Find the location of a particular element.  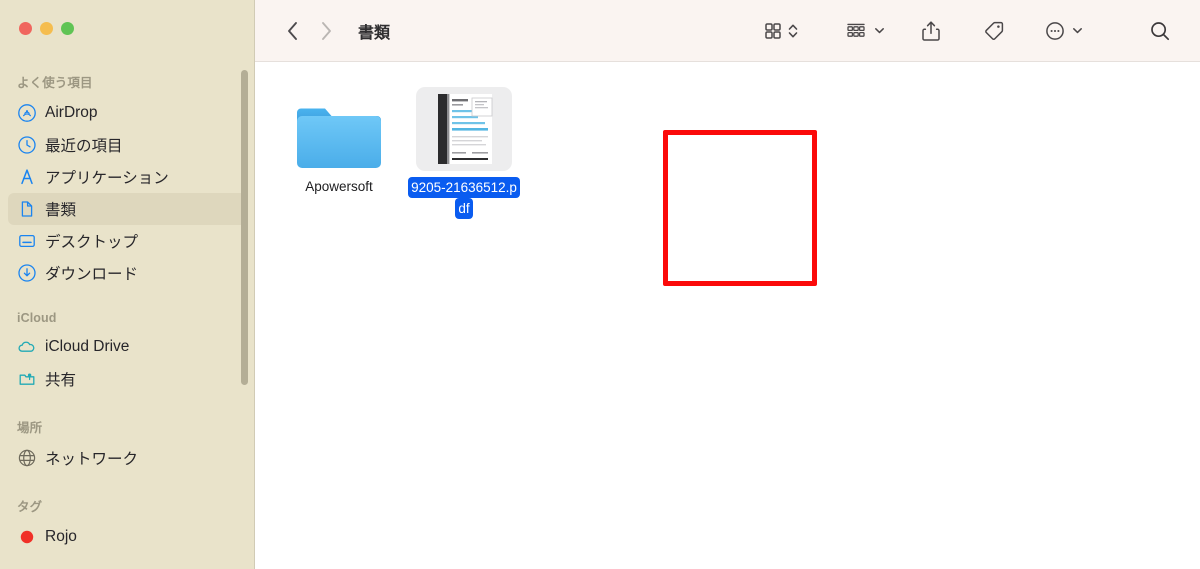

sidebar-item-network: ネットワーク is located at coordinates (127, 458).